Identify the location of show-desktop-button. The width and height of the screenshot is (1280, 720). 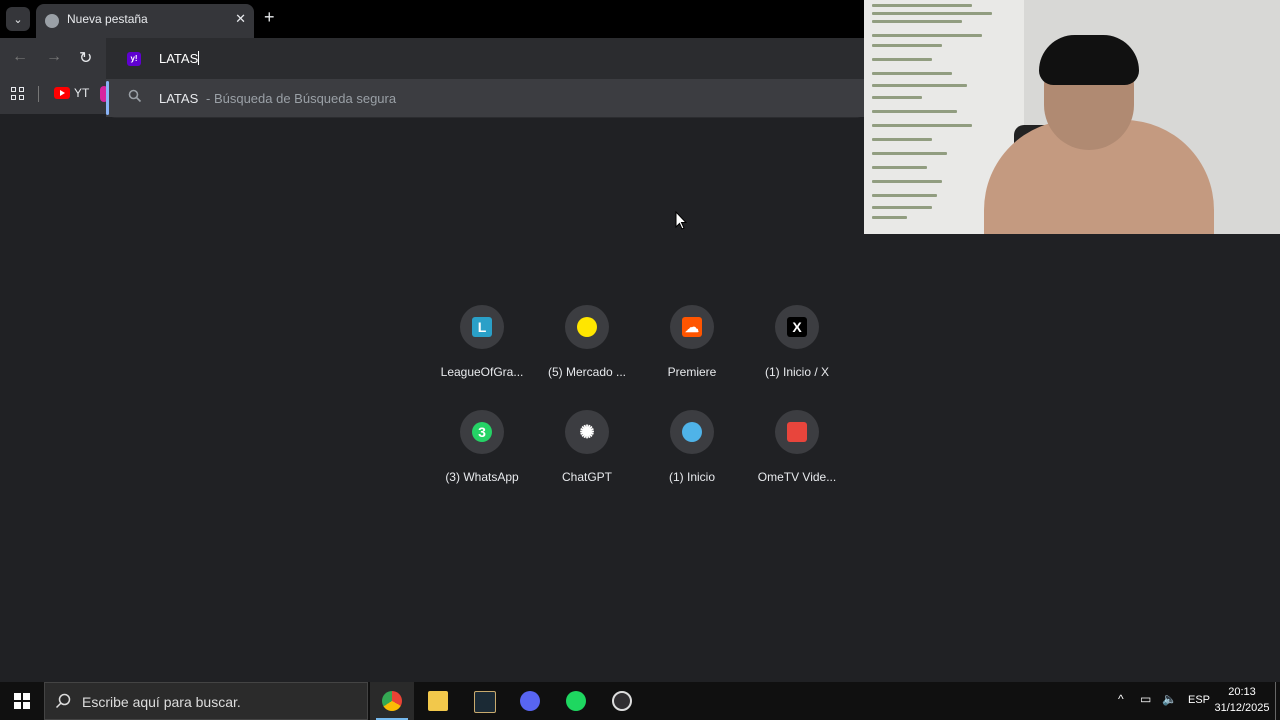
(1275, 701).